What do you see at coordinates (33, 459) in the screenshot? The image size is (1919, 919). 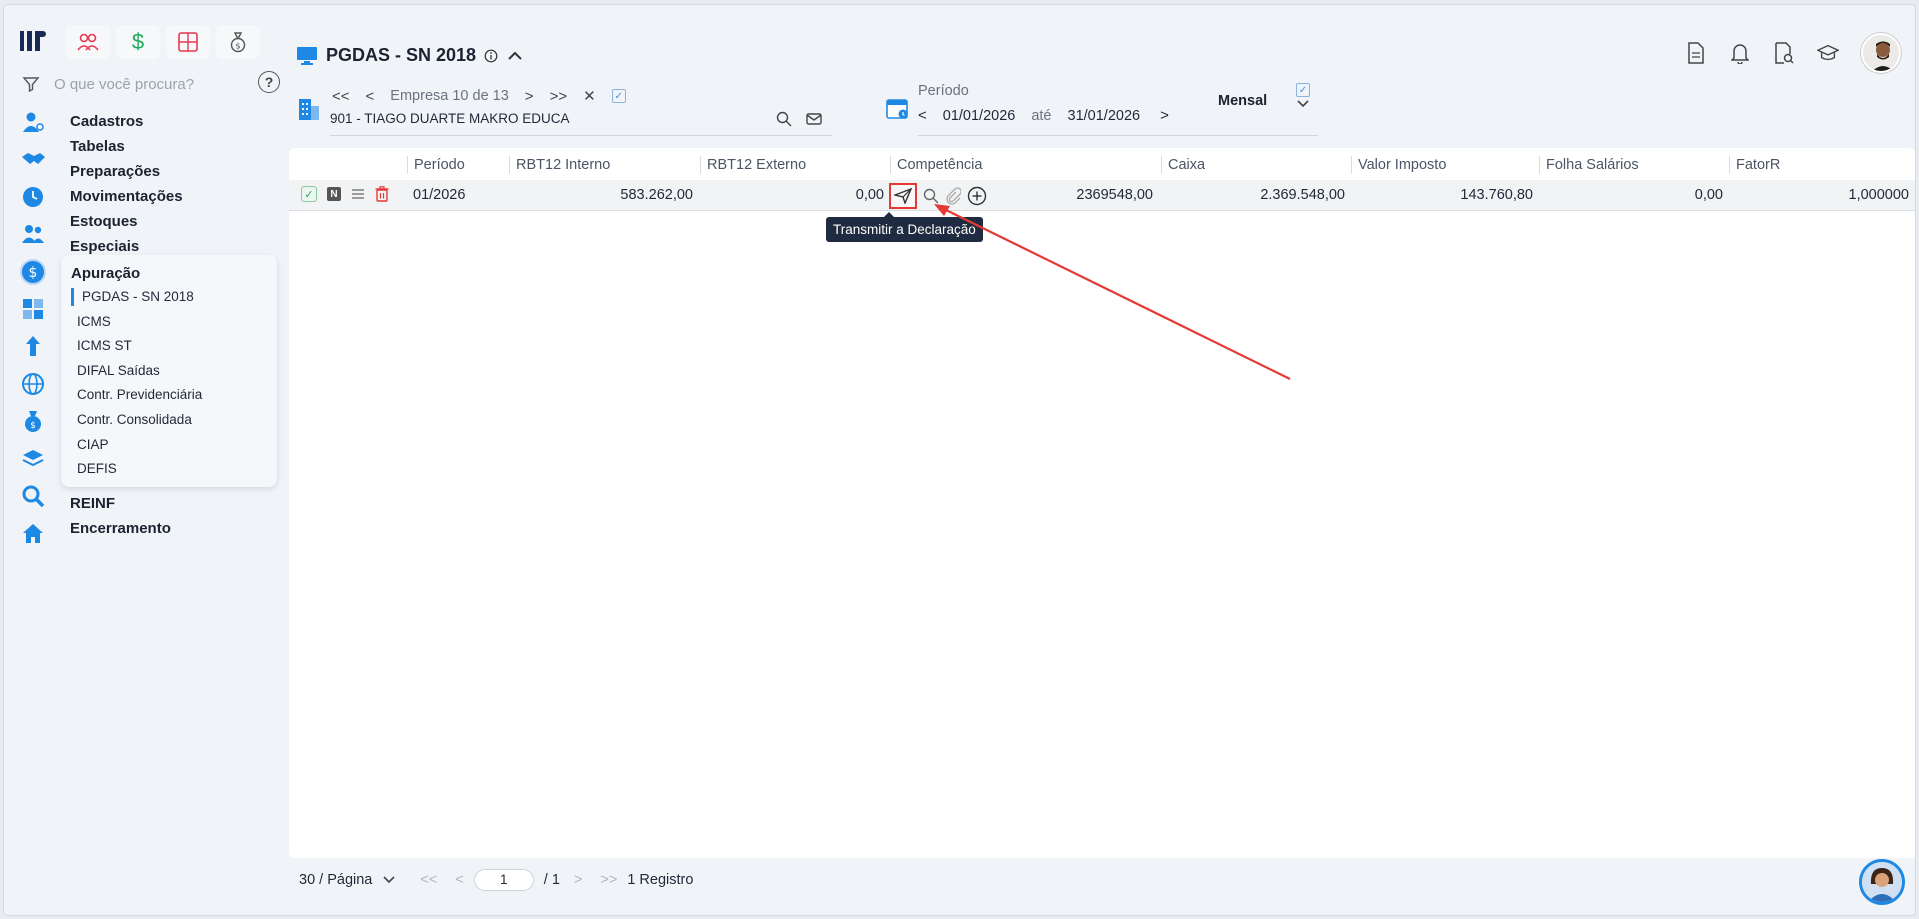 I see `layers-icon` at bounding box center [33, 459].